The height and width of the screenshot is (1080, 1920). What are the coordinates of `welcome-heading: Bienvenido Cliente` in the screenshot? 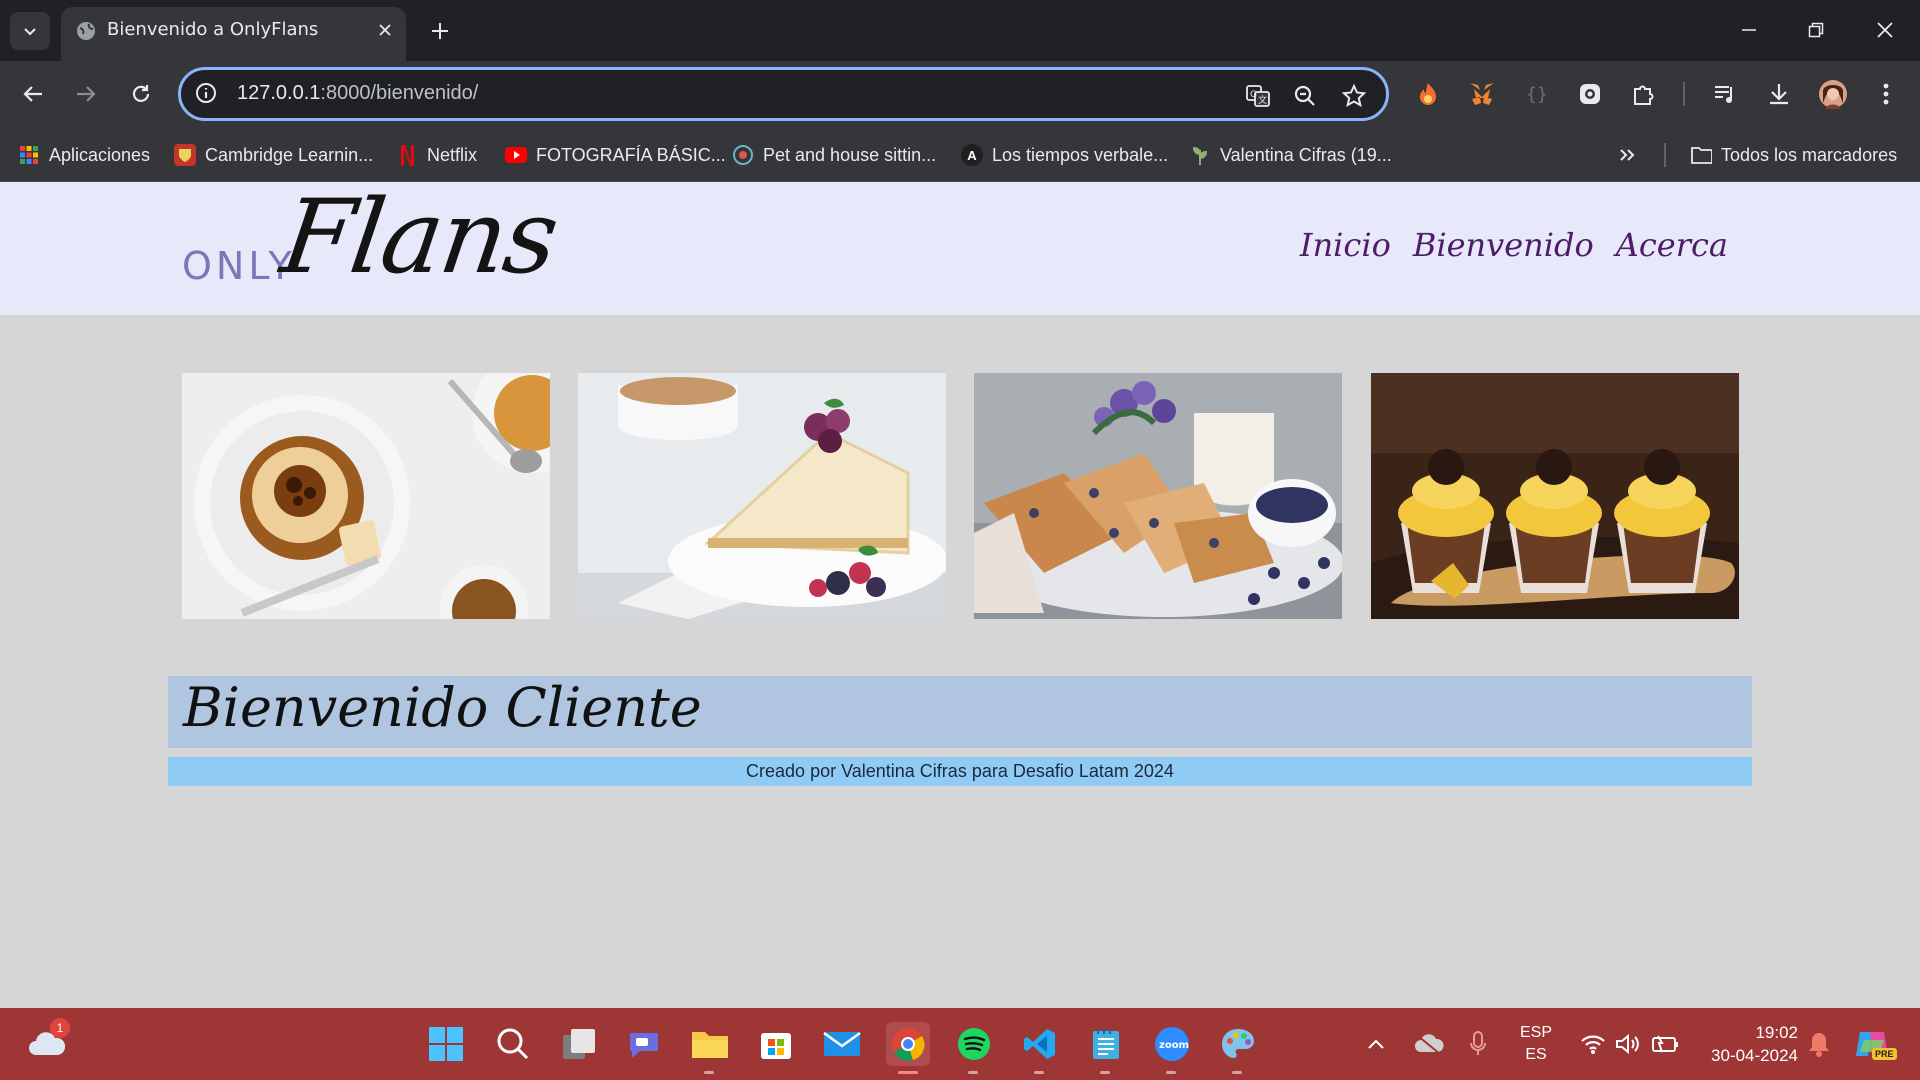 It's located at (442, 707).